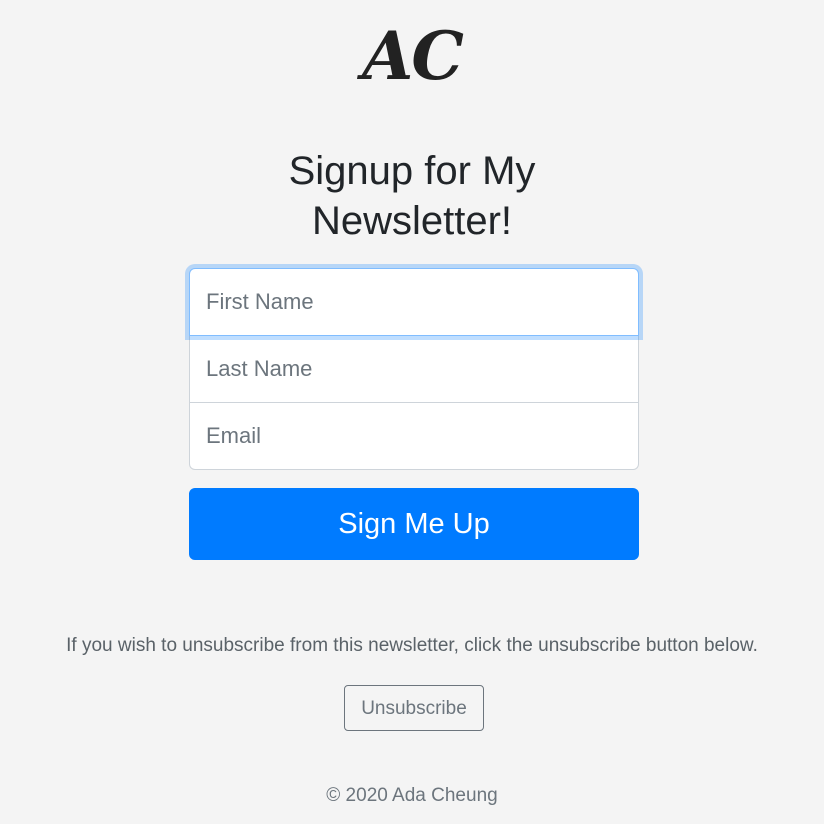 This screenshot has width=824, height=824. What do you see at coordinates (414, 708) in the screenshot?
I see `unsubscribe-button: Unsubscribe` at bounding box center [414, 708].